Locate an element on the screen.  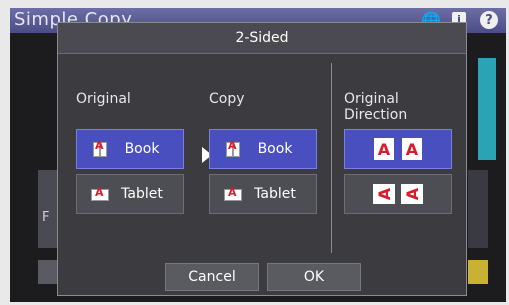
section-divider is located at coordinates (331, 158).